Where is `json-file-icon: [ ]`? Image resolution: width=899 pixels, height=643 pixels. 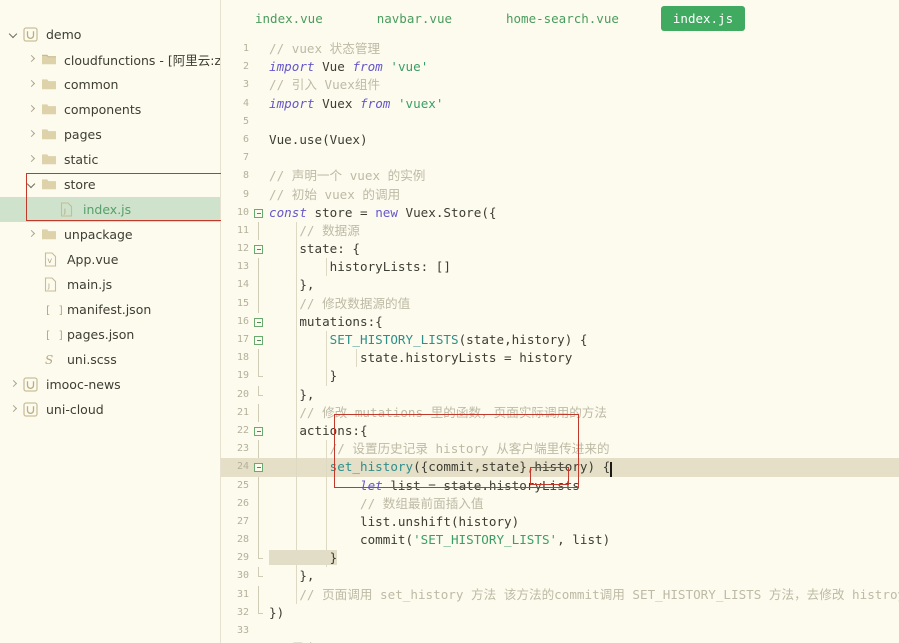
json-file-icon: [ ] is located at coordinates (54, 310).